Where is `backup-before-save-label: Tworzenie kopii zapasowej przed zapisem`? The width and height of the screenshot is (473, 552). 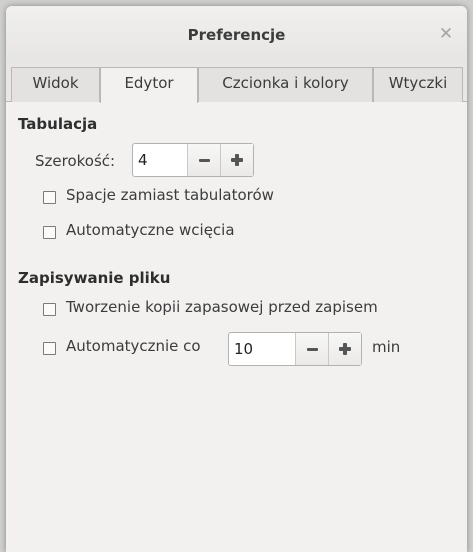 backup-before-save-label: Tworzenie kopii zapasowej przed zapisem is located at coordinates (222, 307).